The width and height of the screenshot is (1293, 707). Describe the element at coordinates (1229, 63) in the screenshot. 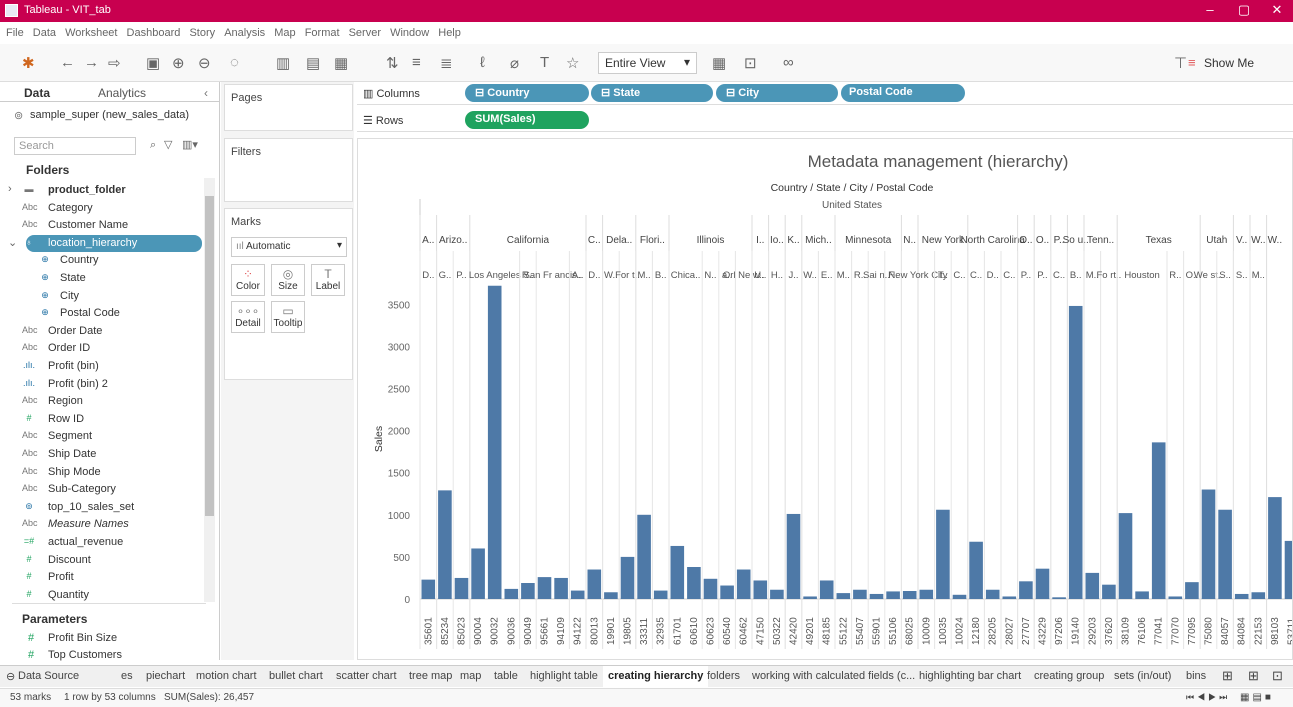

I see `show-me-button: Show Me` at that location.